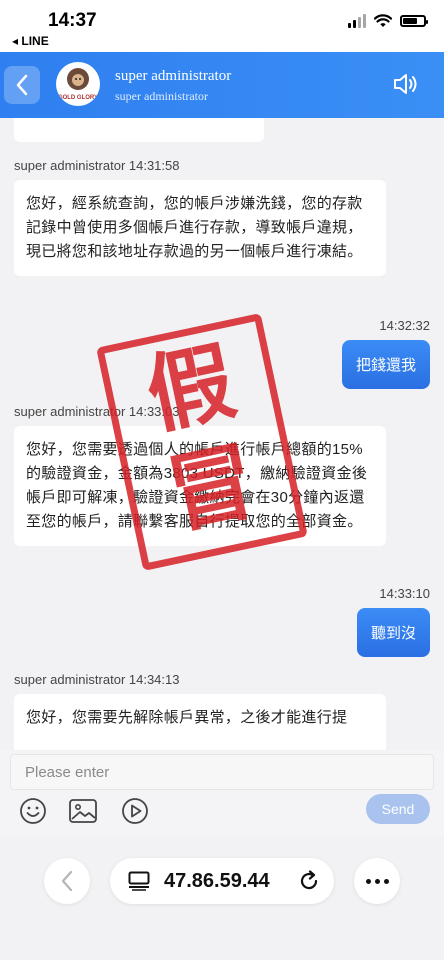 Image resolution: width=444 pixels, height=960 pixels. I want to click on speaker-button, so click(406, 86).